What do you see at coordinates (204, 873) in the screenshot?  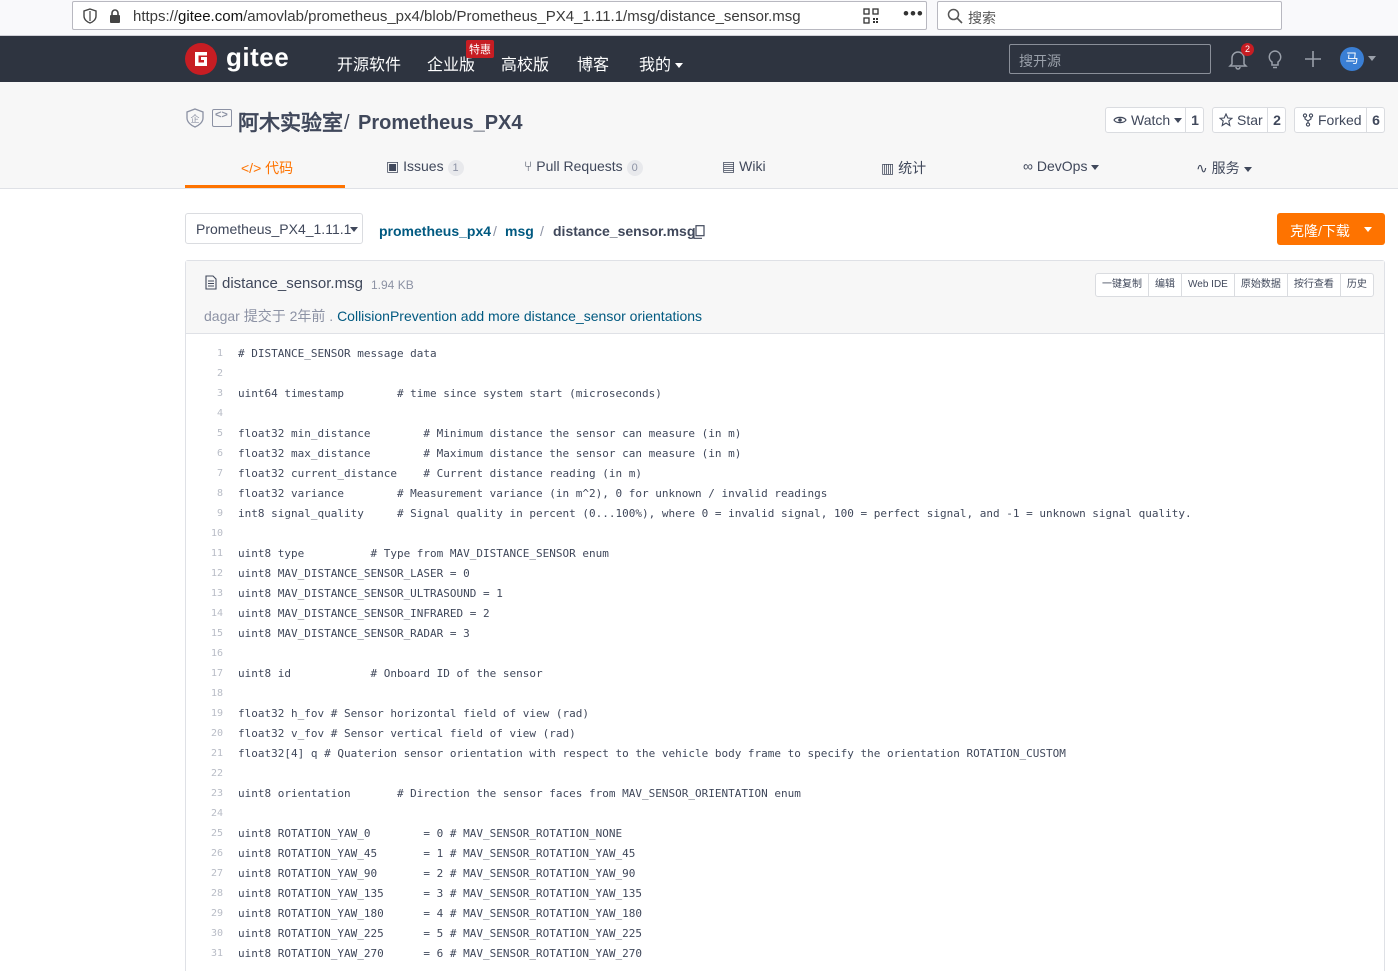 I see `line-number: 27` at bounding box center [204, 873].